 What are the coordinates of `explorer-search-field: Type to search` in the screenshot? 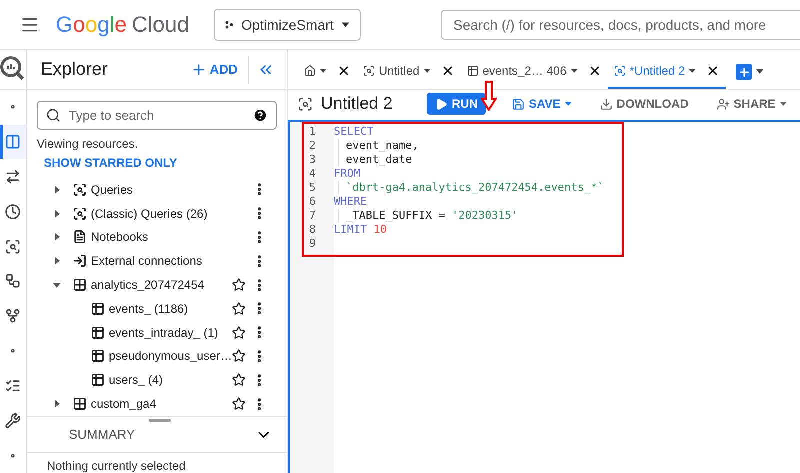 It's located at (157, 115).